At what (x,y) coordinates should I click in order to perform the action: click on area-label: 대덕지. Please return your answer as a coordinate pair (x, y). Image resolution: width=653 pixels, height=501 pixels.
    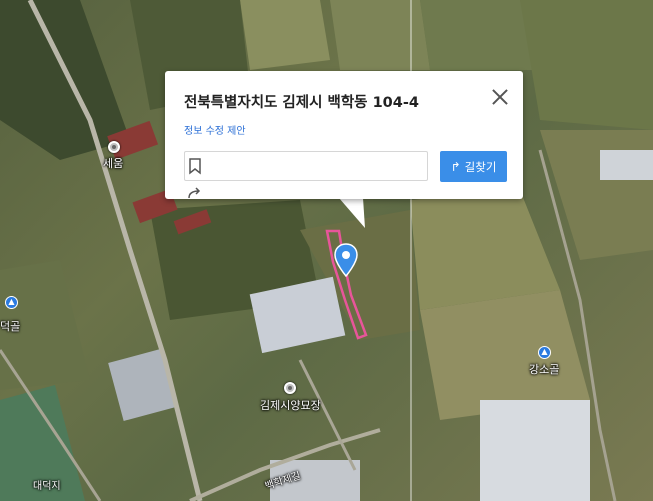
    Looking at the image, I should click on (47, 486).